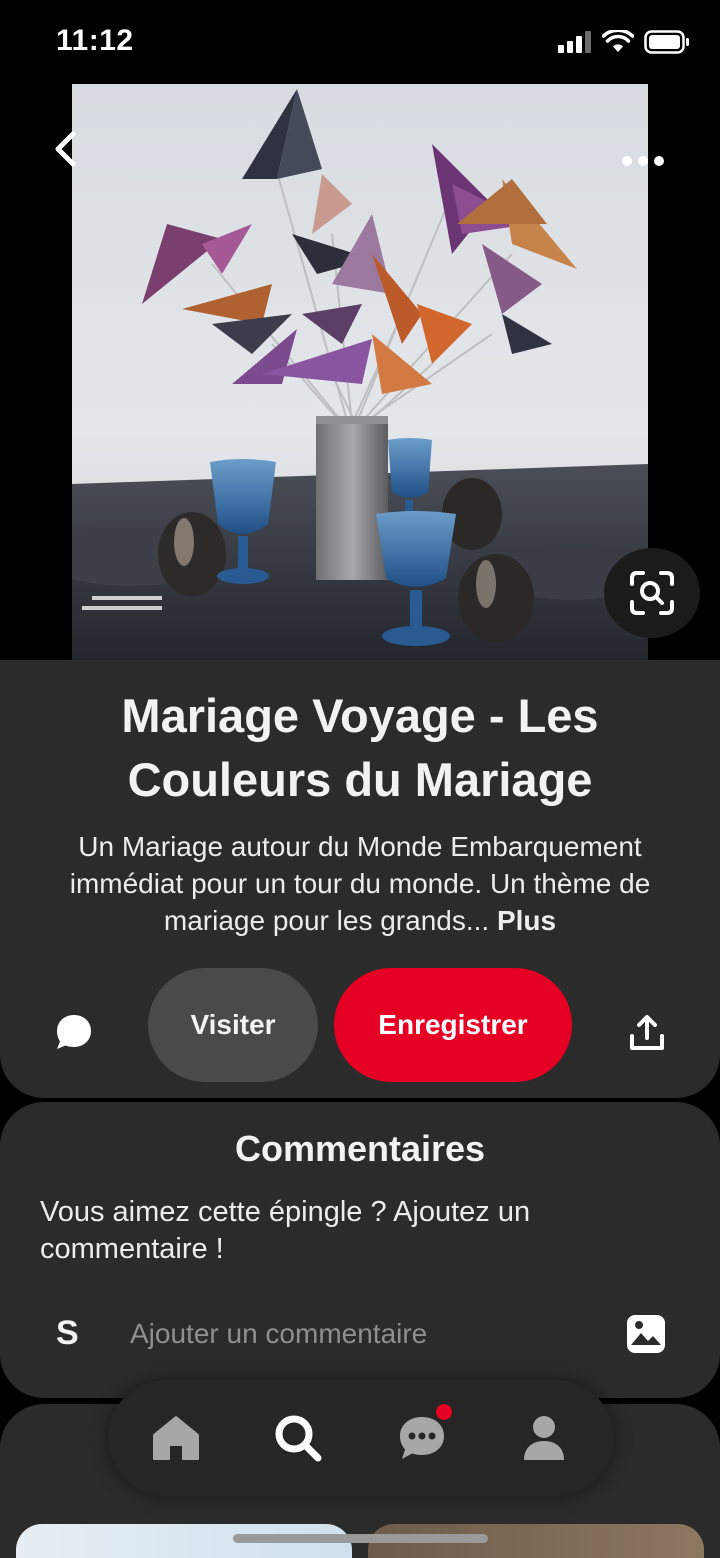  What do you see at coordinates (618, 41) in the screenshot?
I see `wifi-icon` at bounding box center [618, 41].